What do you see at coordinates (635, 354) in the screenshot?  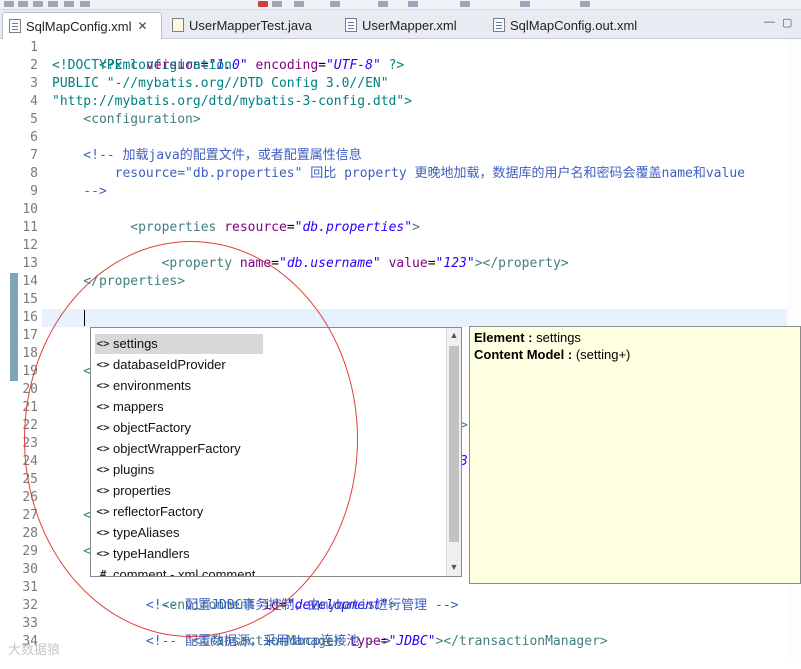 I see `info-content-model-row: Content Model : (setting+)` at bounding box center [635, 354].